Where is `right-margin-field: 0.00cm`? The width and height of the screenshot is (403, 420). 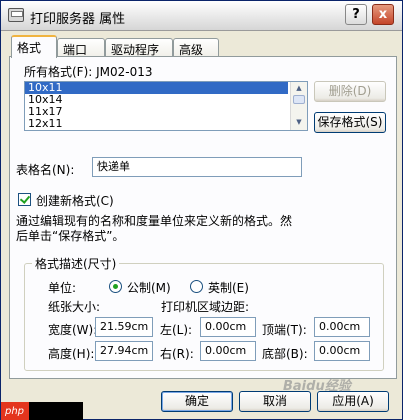 right-margin-field: 0.00cm is located at coordinates (228, 351).